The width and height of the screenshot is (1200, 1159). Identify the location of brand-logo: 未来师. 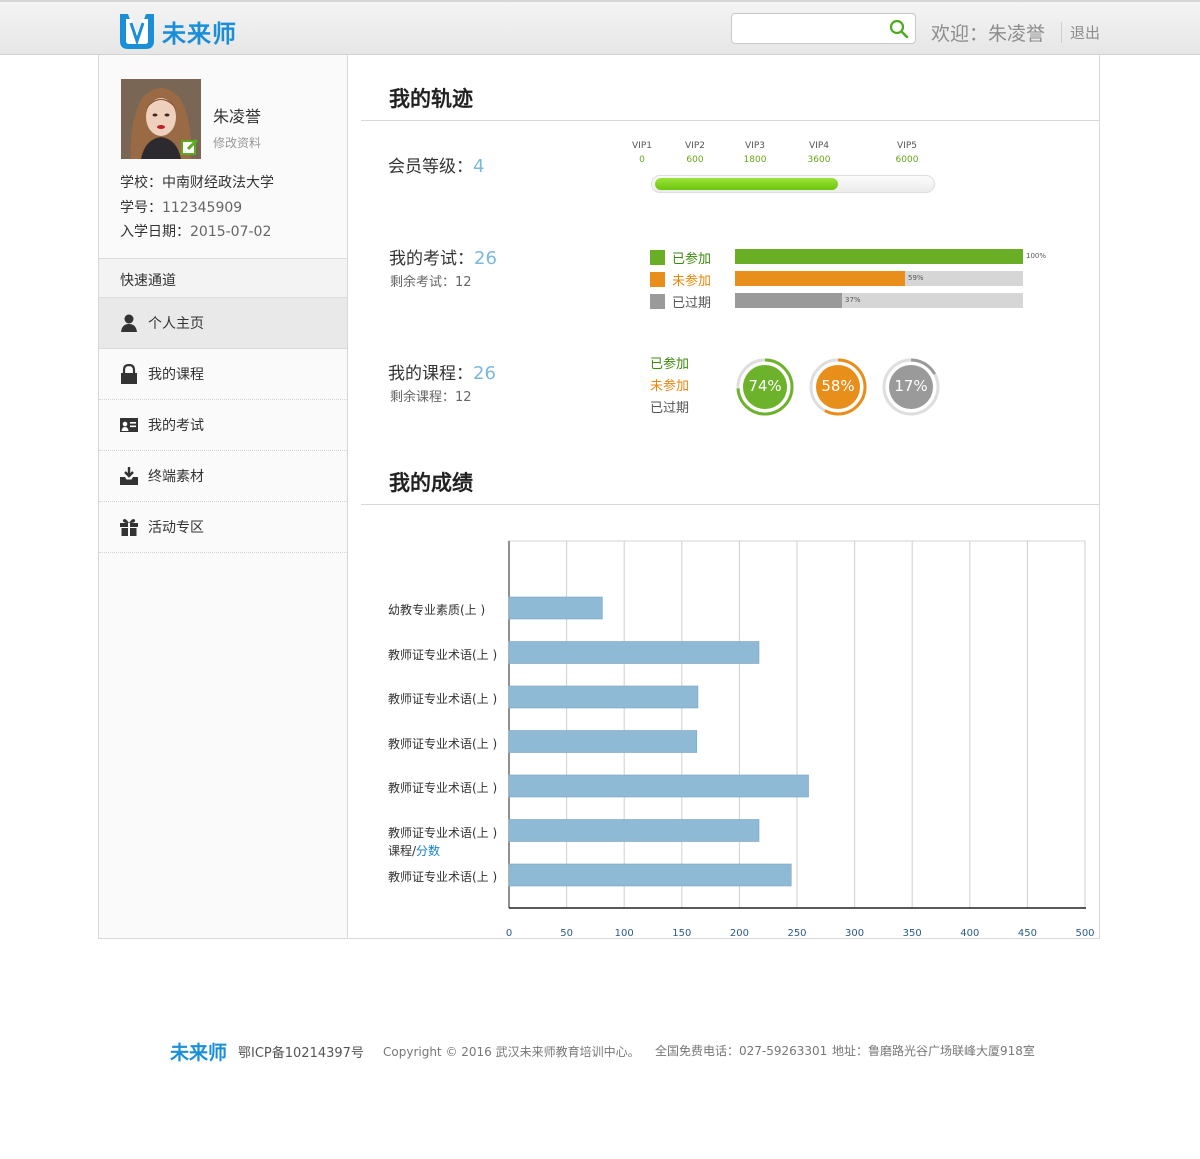
(177, 31).